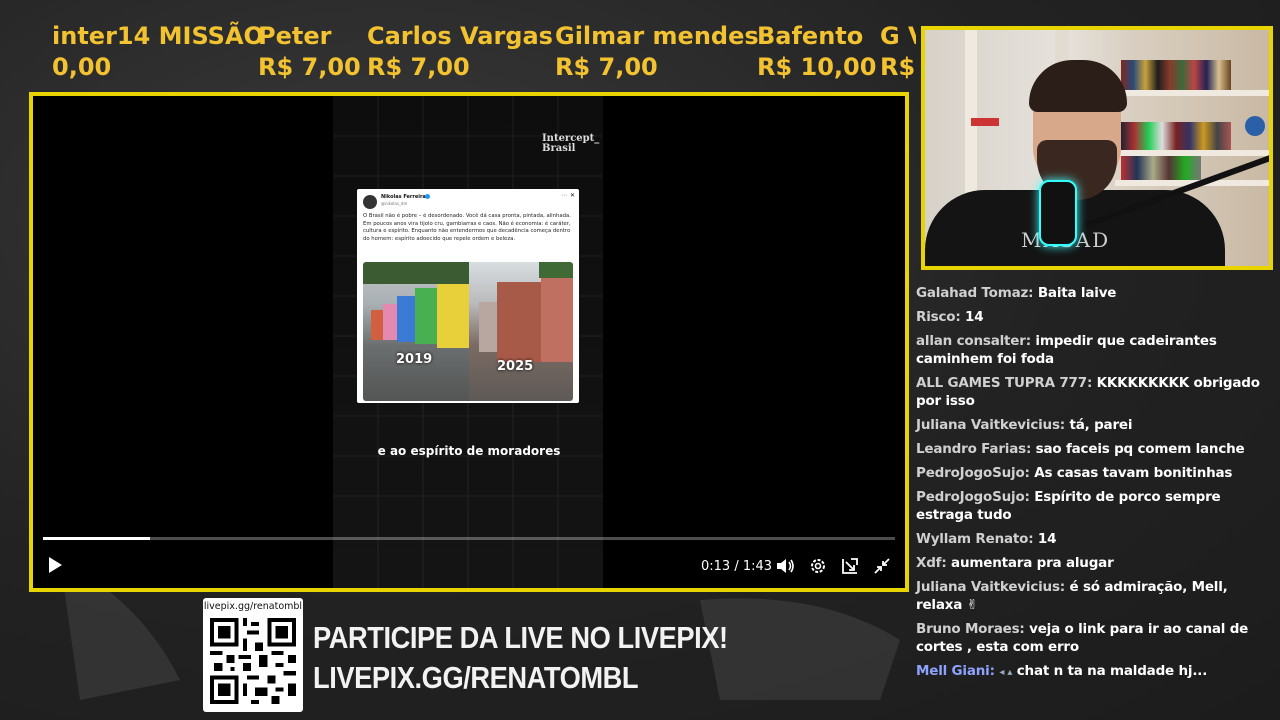  I want to click on more-options-icon: ⋯, so click(564, 195).